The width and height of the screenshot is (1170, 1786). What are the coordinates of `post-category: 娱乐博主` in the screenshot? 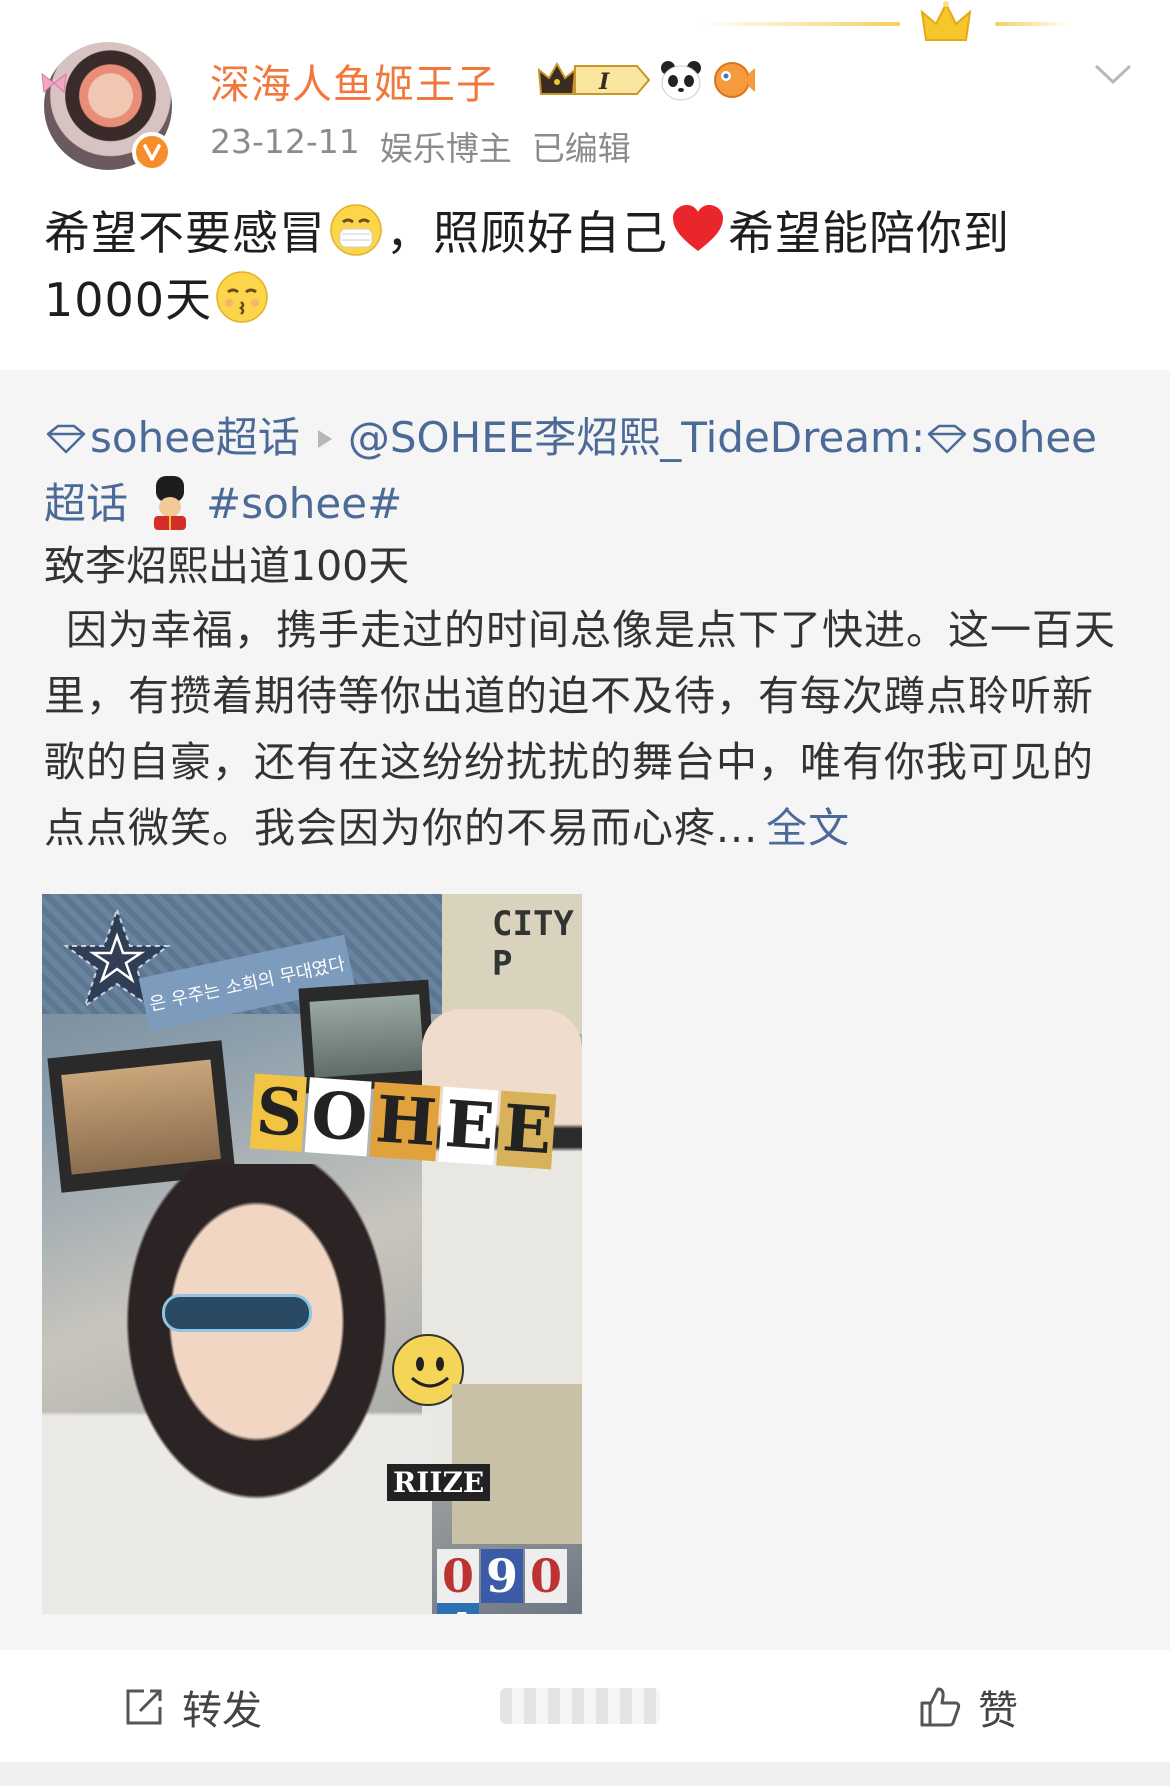 It's located at (445, 148).